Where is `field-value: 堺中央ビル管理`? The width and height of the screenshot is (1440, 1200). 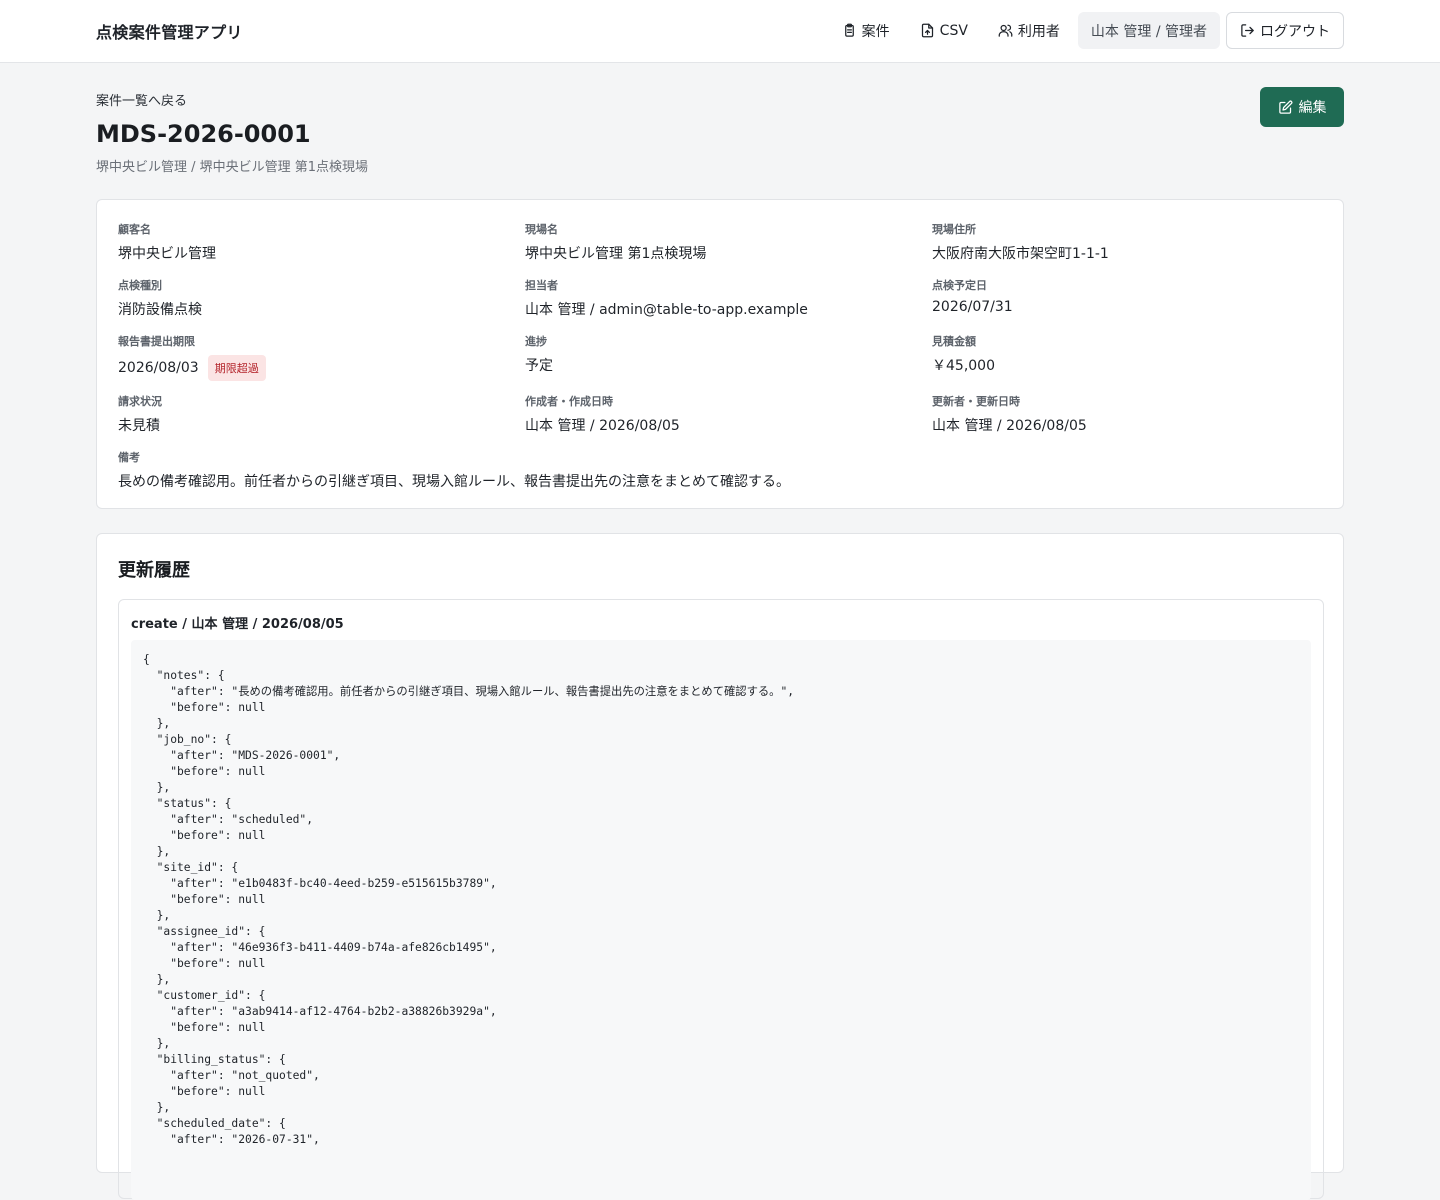 field-value: 堺中央ビル管理 is located at coordinates (167, 254).